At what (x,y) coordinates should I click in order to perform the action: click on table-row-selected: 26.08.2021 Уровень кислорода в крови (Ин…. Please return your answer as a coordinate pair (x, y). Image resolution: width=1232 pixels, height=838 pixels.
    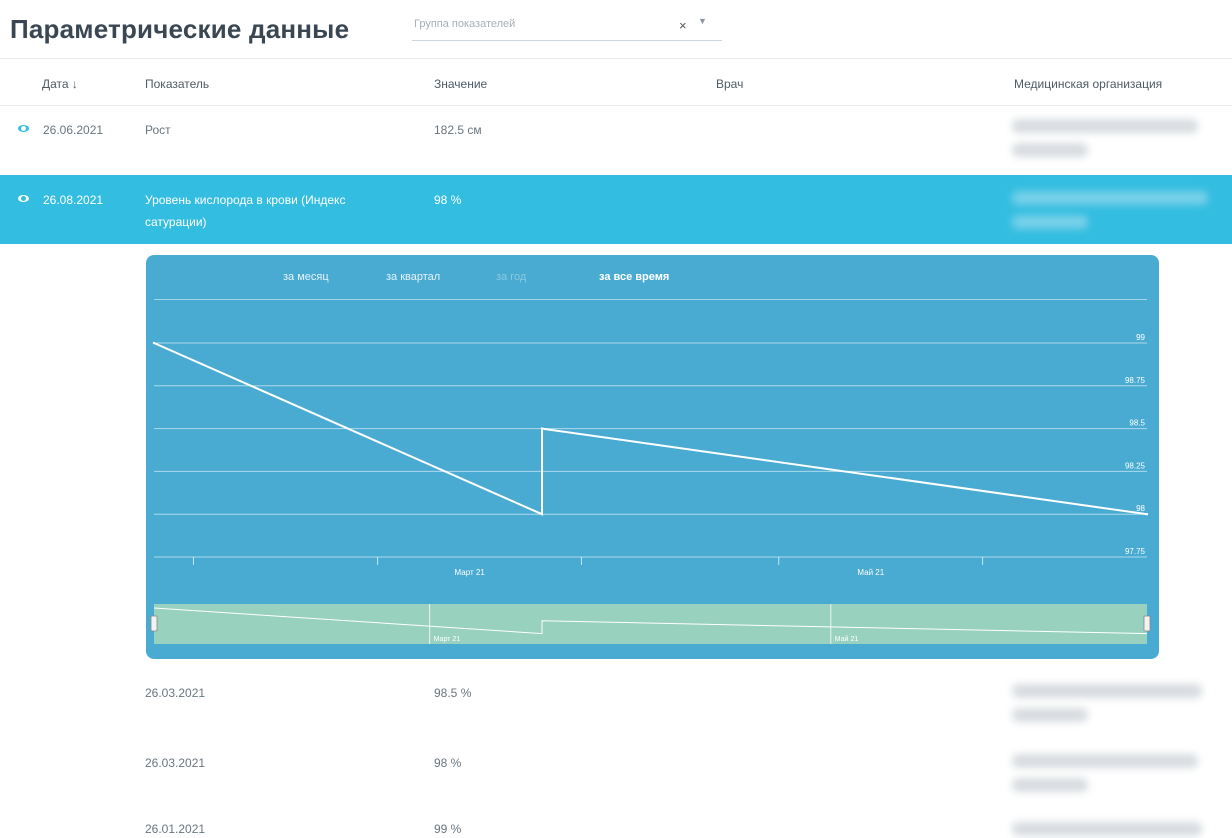
    Looking at the image, I should click on (616, 209).